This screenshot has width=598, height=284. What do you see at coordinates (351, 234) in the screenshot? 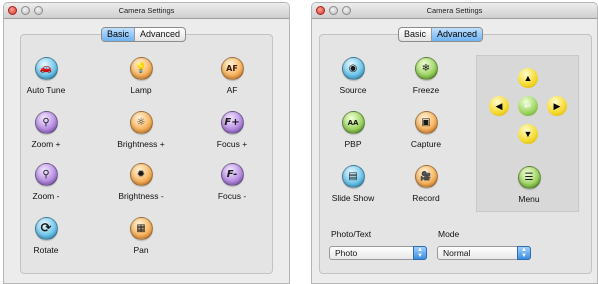
I see `photo-text-label: Photo/Text` at bounding box center [351, 234].